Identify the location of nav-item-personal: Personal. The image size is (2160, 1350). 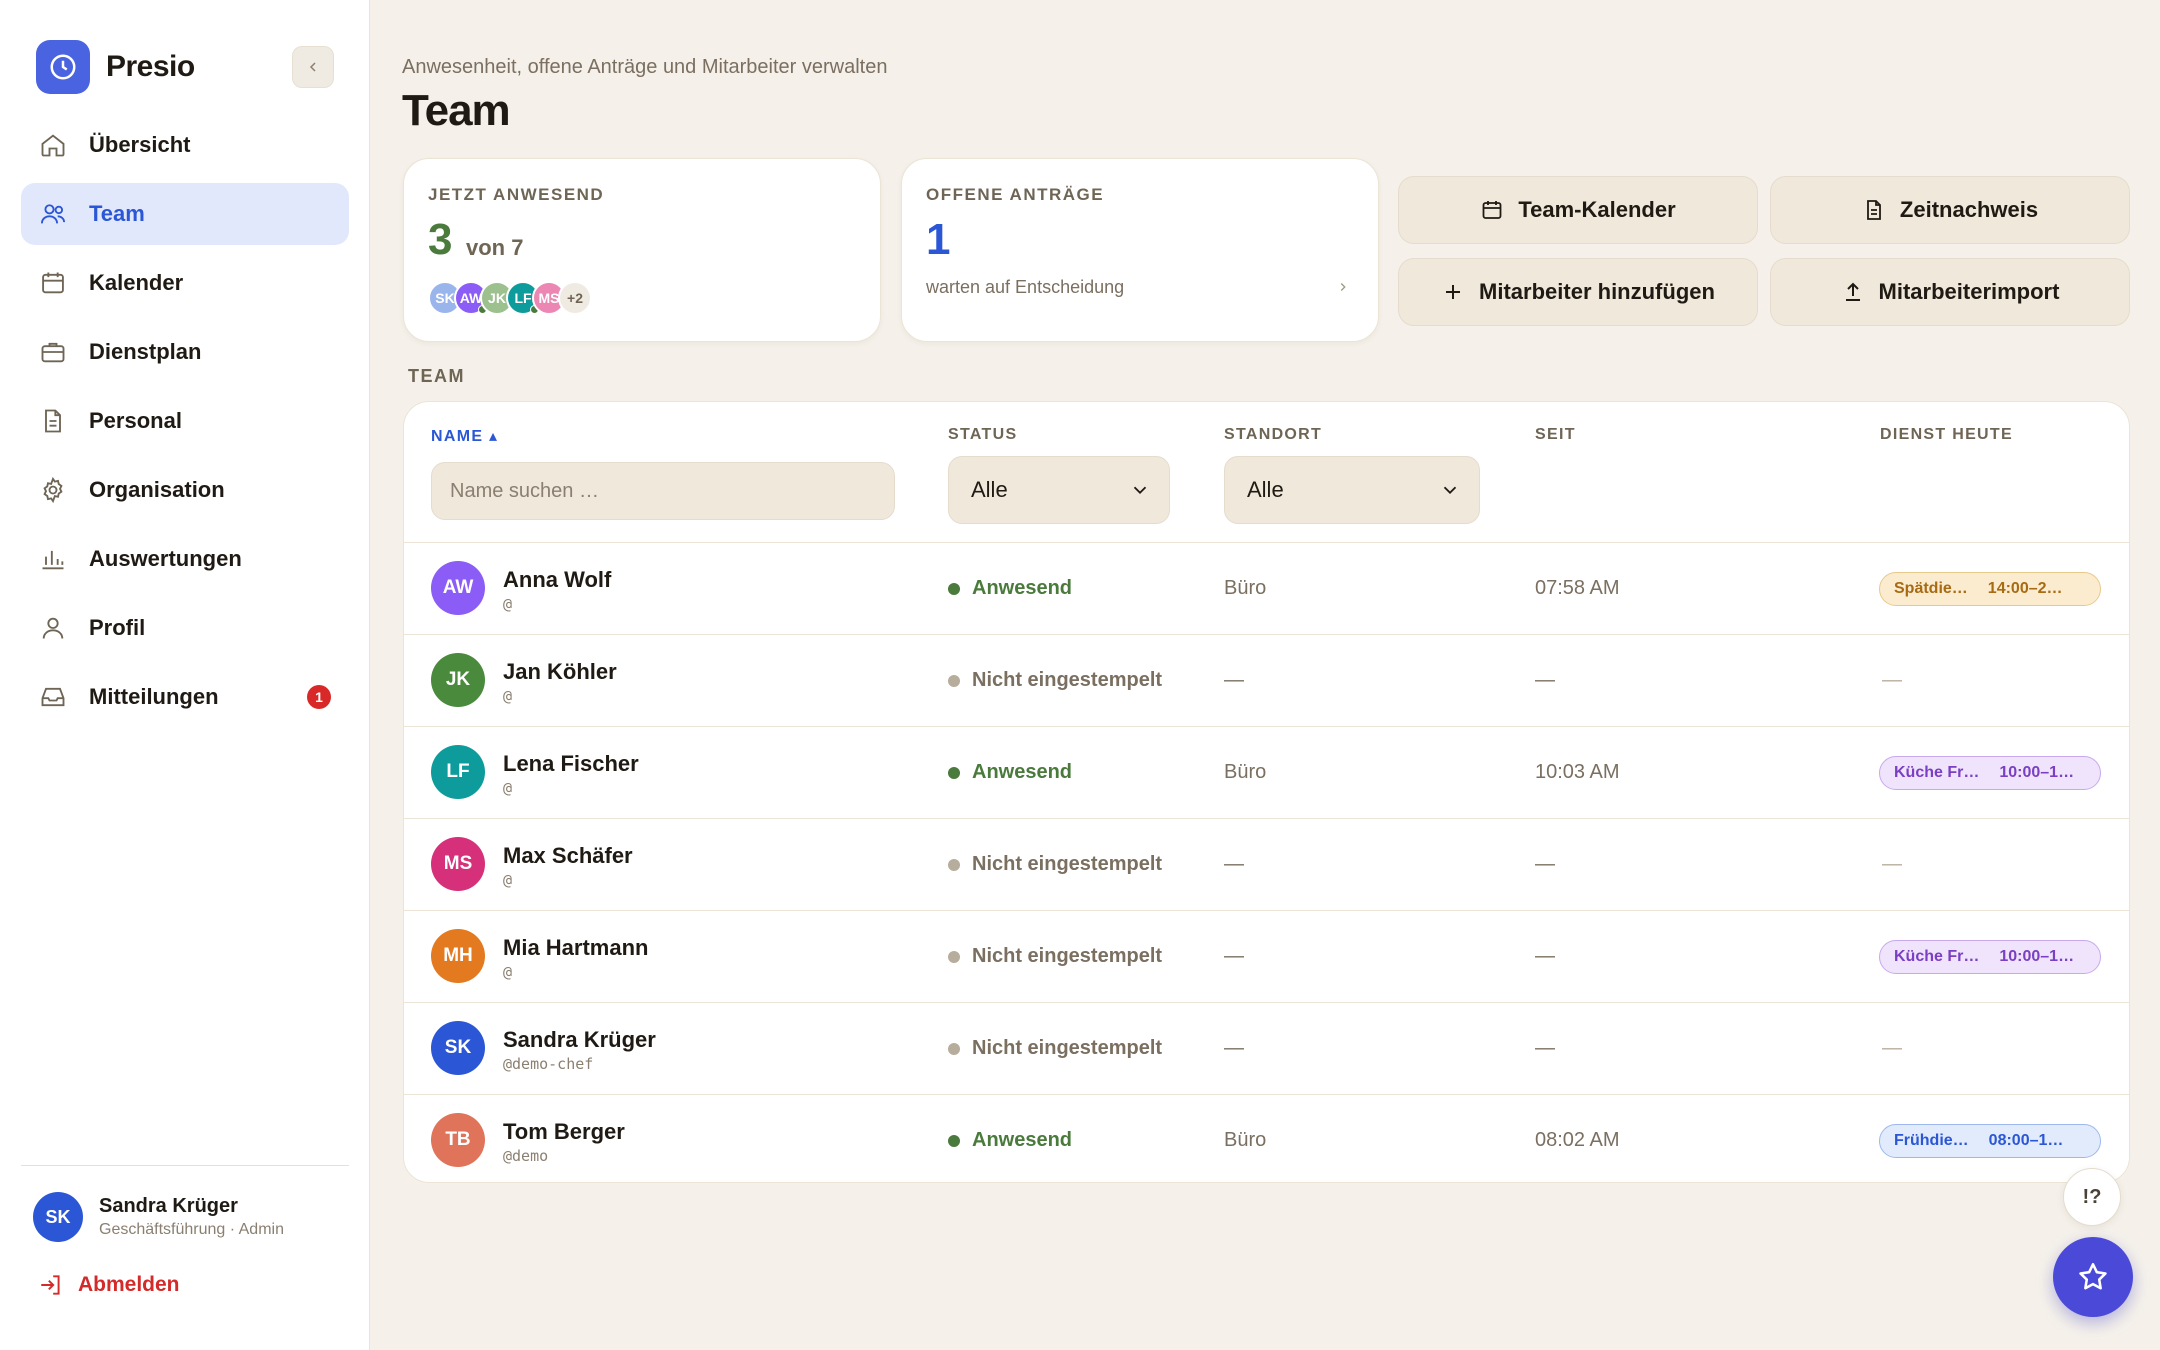
(185, 421).